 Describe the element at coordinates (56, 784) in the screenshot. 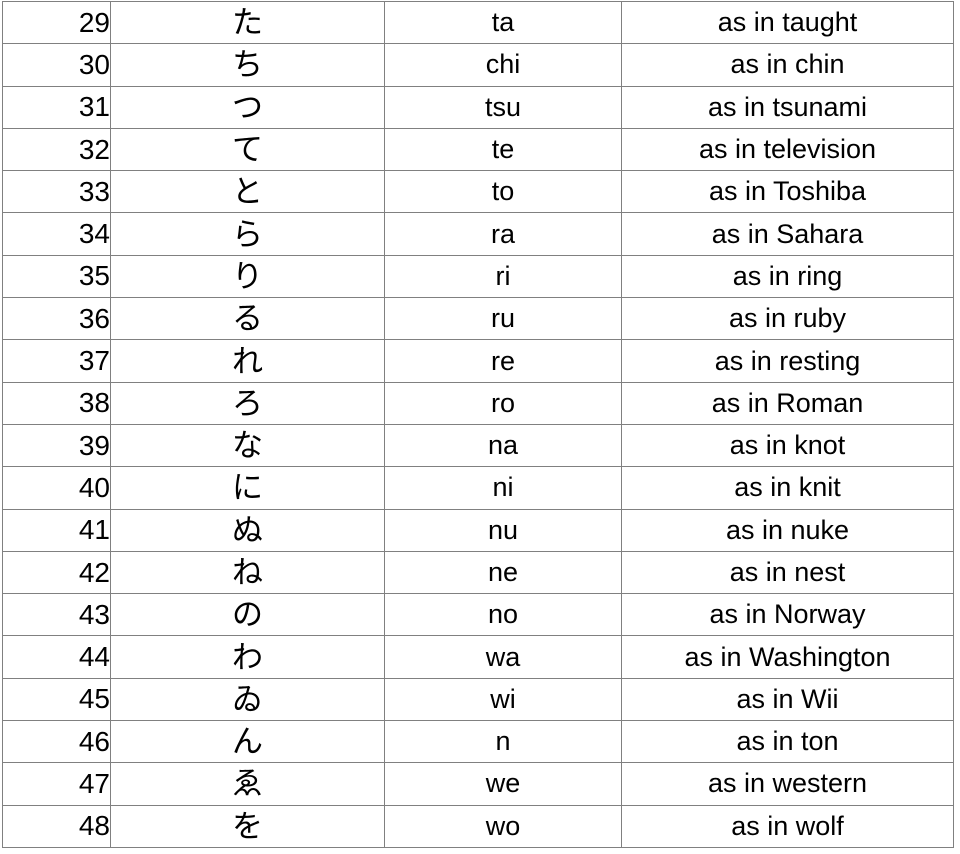

I see `row-number-cell: 47` at that location.